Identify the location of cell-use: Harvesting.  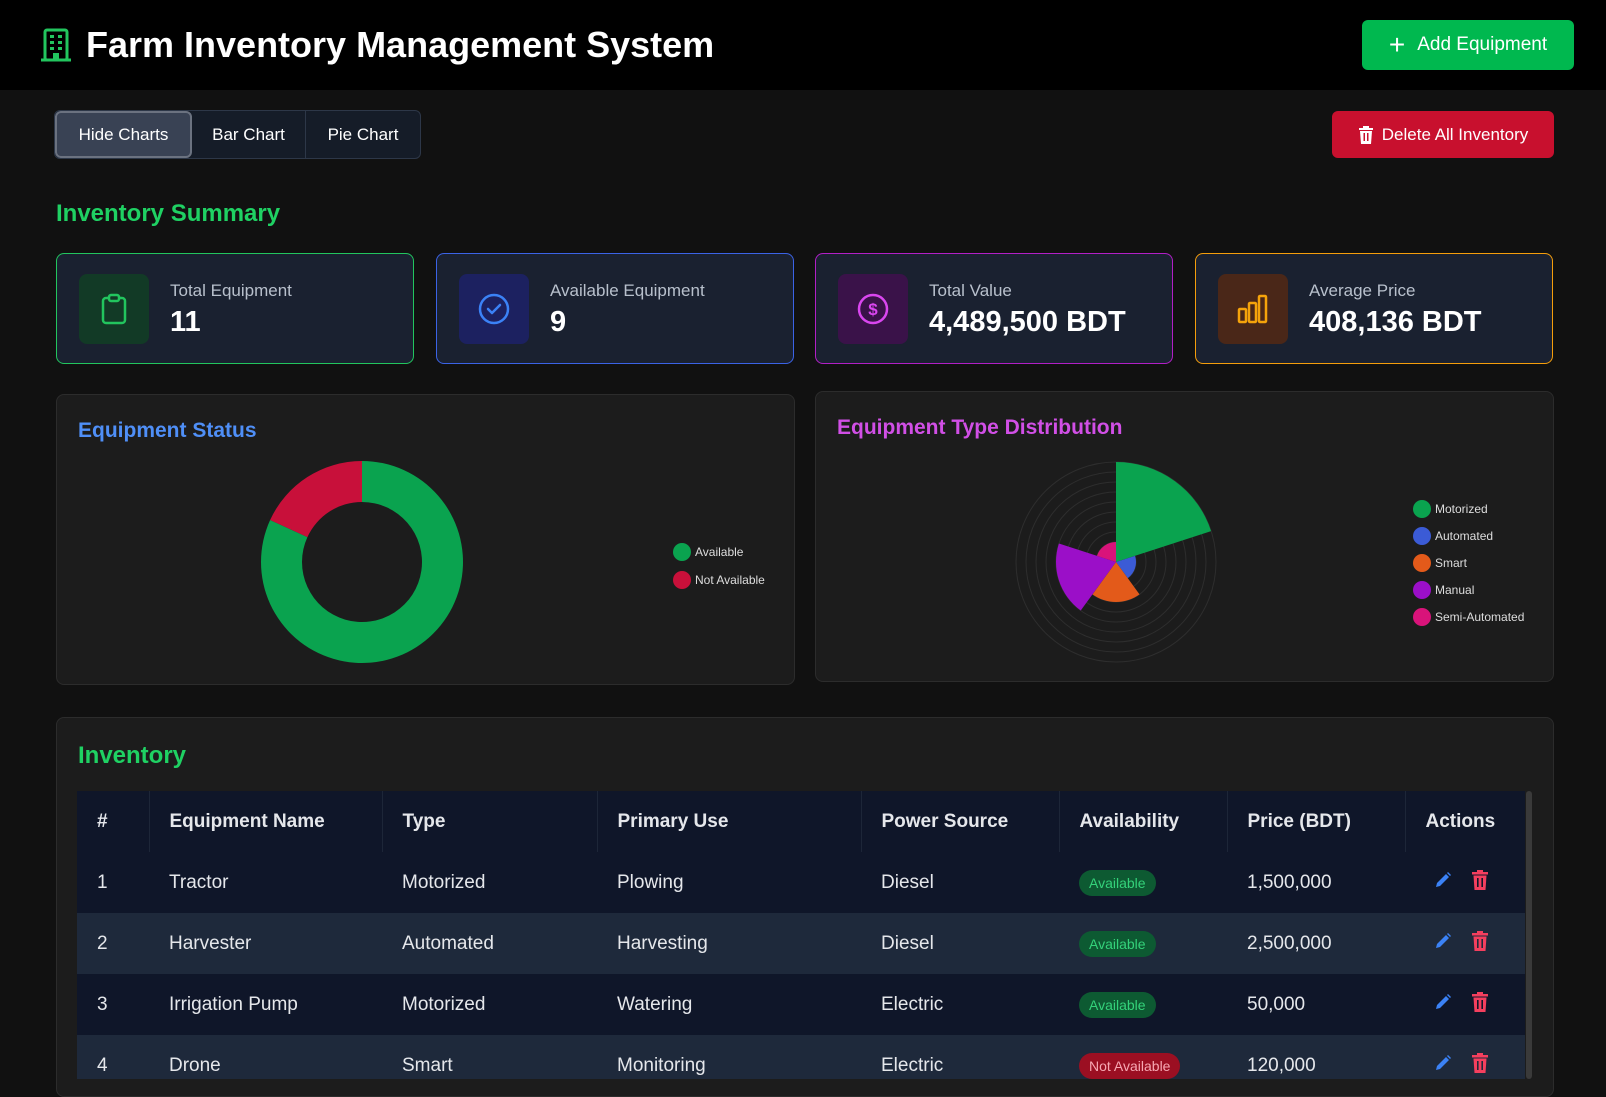
(729, 943).